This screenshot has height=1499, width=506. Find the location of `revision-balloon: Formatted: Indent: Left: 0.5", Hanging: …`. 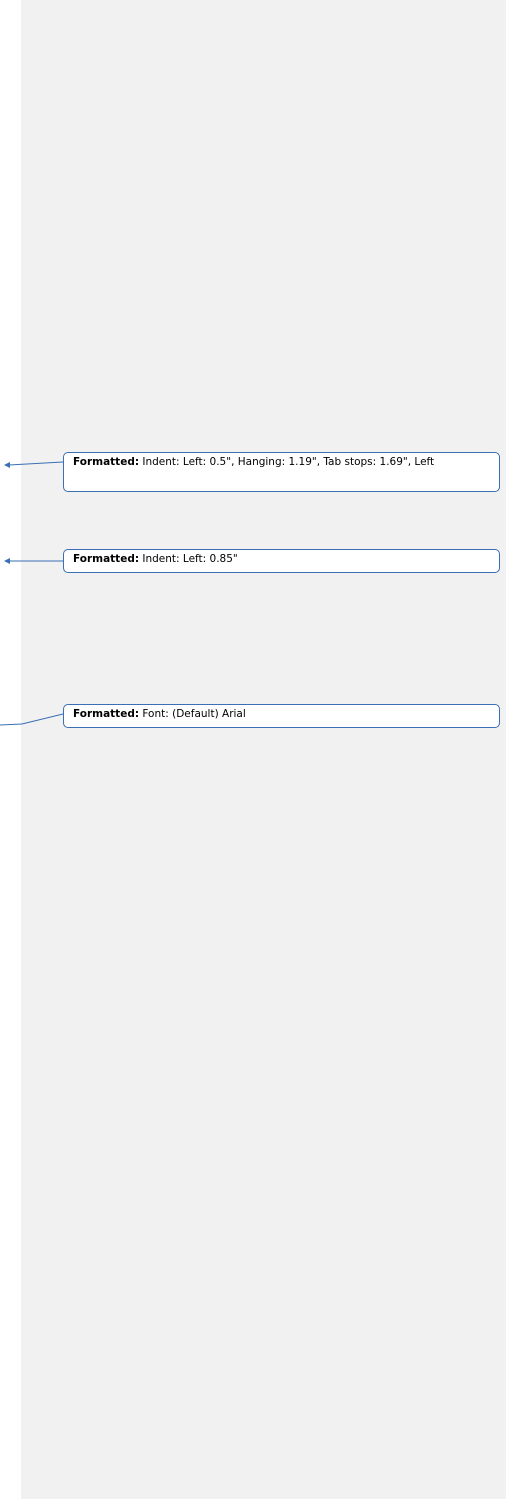

revision-balloon: Formatted: Indent: Left: 0.5", Hanging: … is located at coordinates (281, 472).